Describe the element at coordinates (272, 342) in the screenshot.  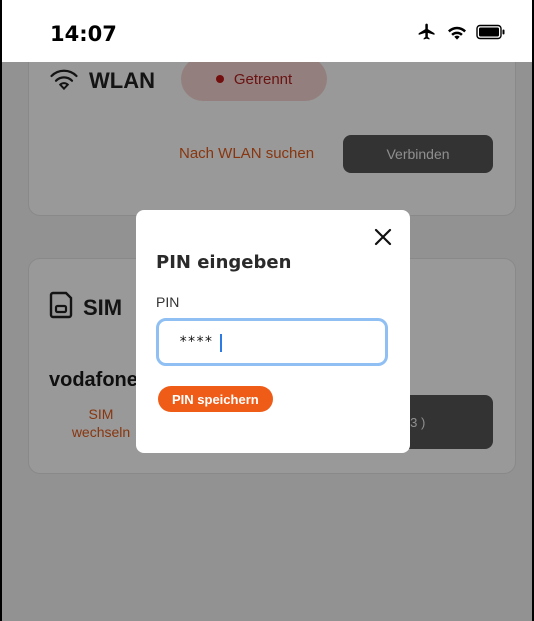
I see `pin-input` at that location.